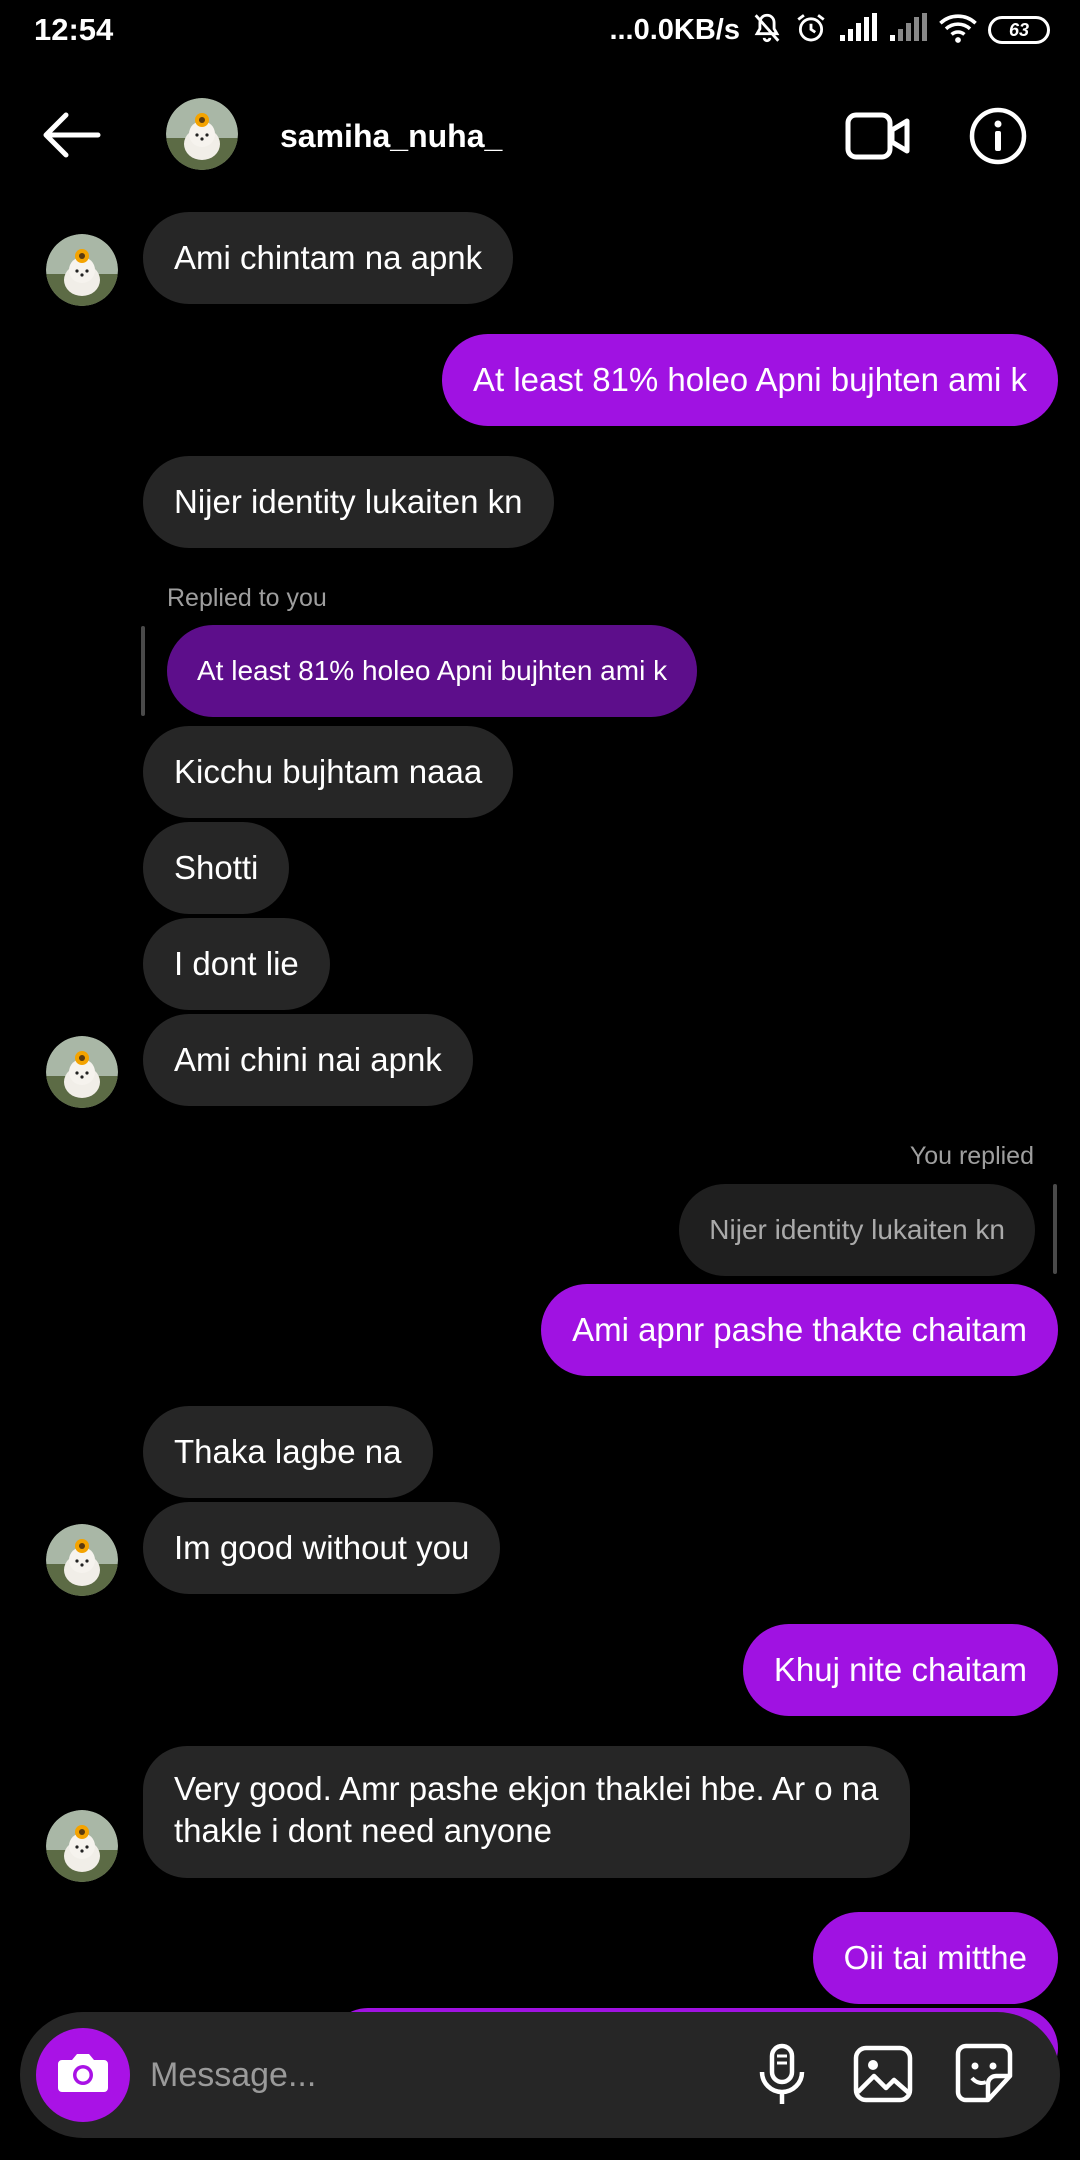  I want to click on microphone-icon, so click(782, 2077).